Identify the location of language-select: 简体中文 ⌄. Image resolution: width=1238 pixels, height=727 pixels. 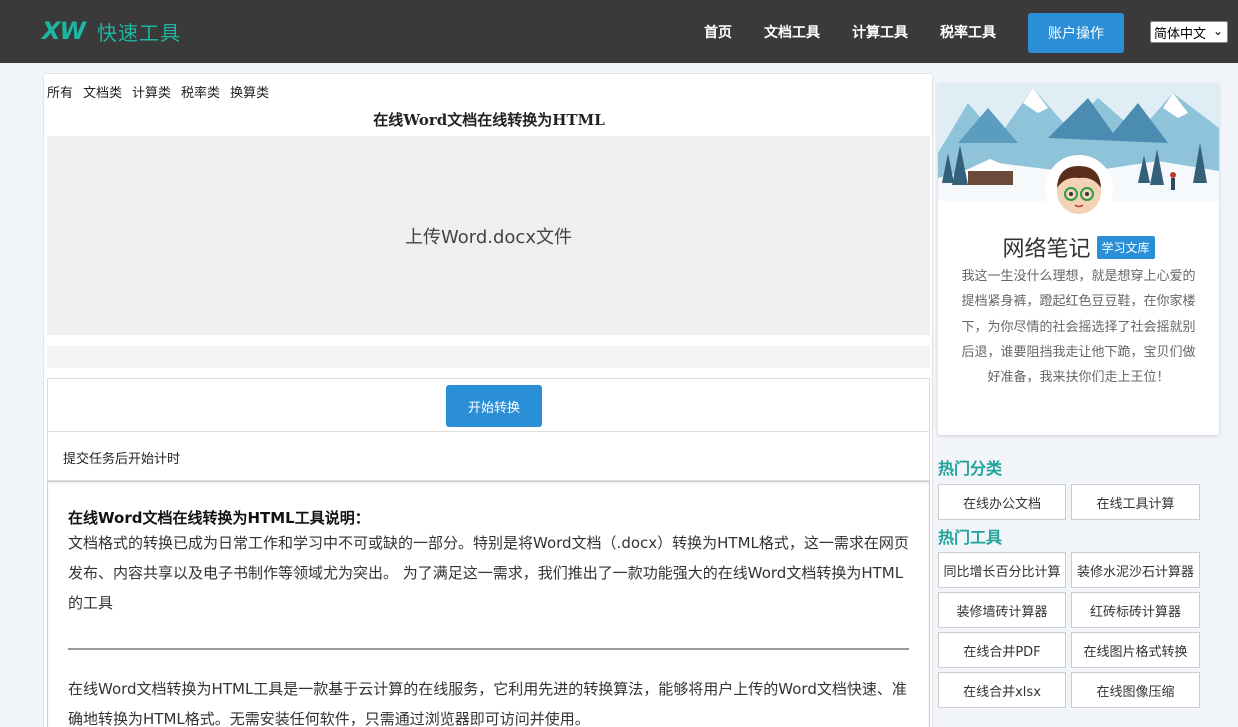
(1189, 32).